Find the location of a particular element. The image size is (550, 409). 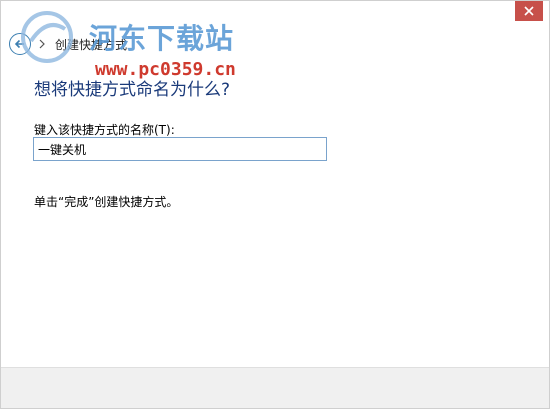

back-button is located at coordinates (20, 44).